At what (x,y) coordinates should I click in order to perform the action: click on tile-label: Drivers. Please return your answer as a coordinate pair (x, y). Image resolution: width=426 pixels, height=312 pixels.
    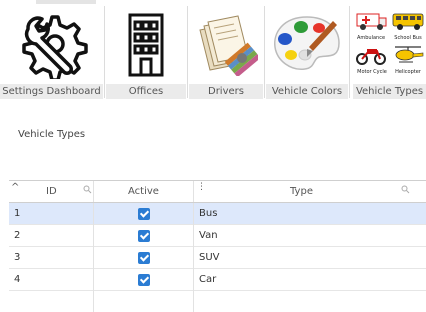
    Looking at the image, I should click on (226, 91).